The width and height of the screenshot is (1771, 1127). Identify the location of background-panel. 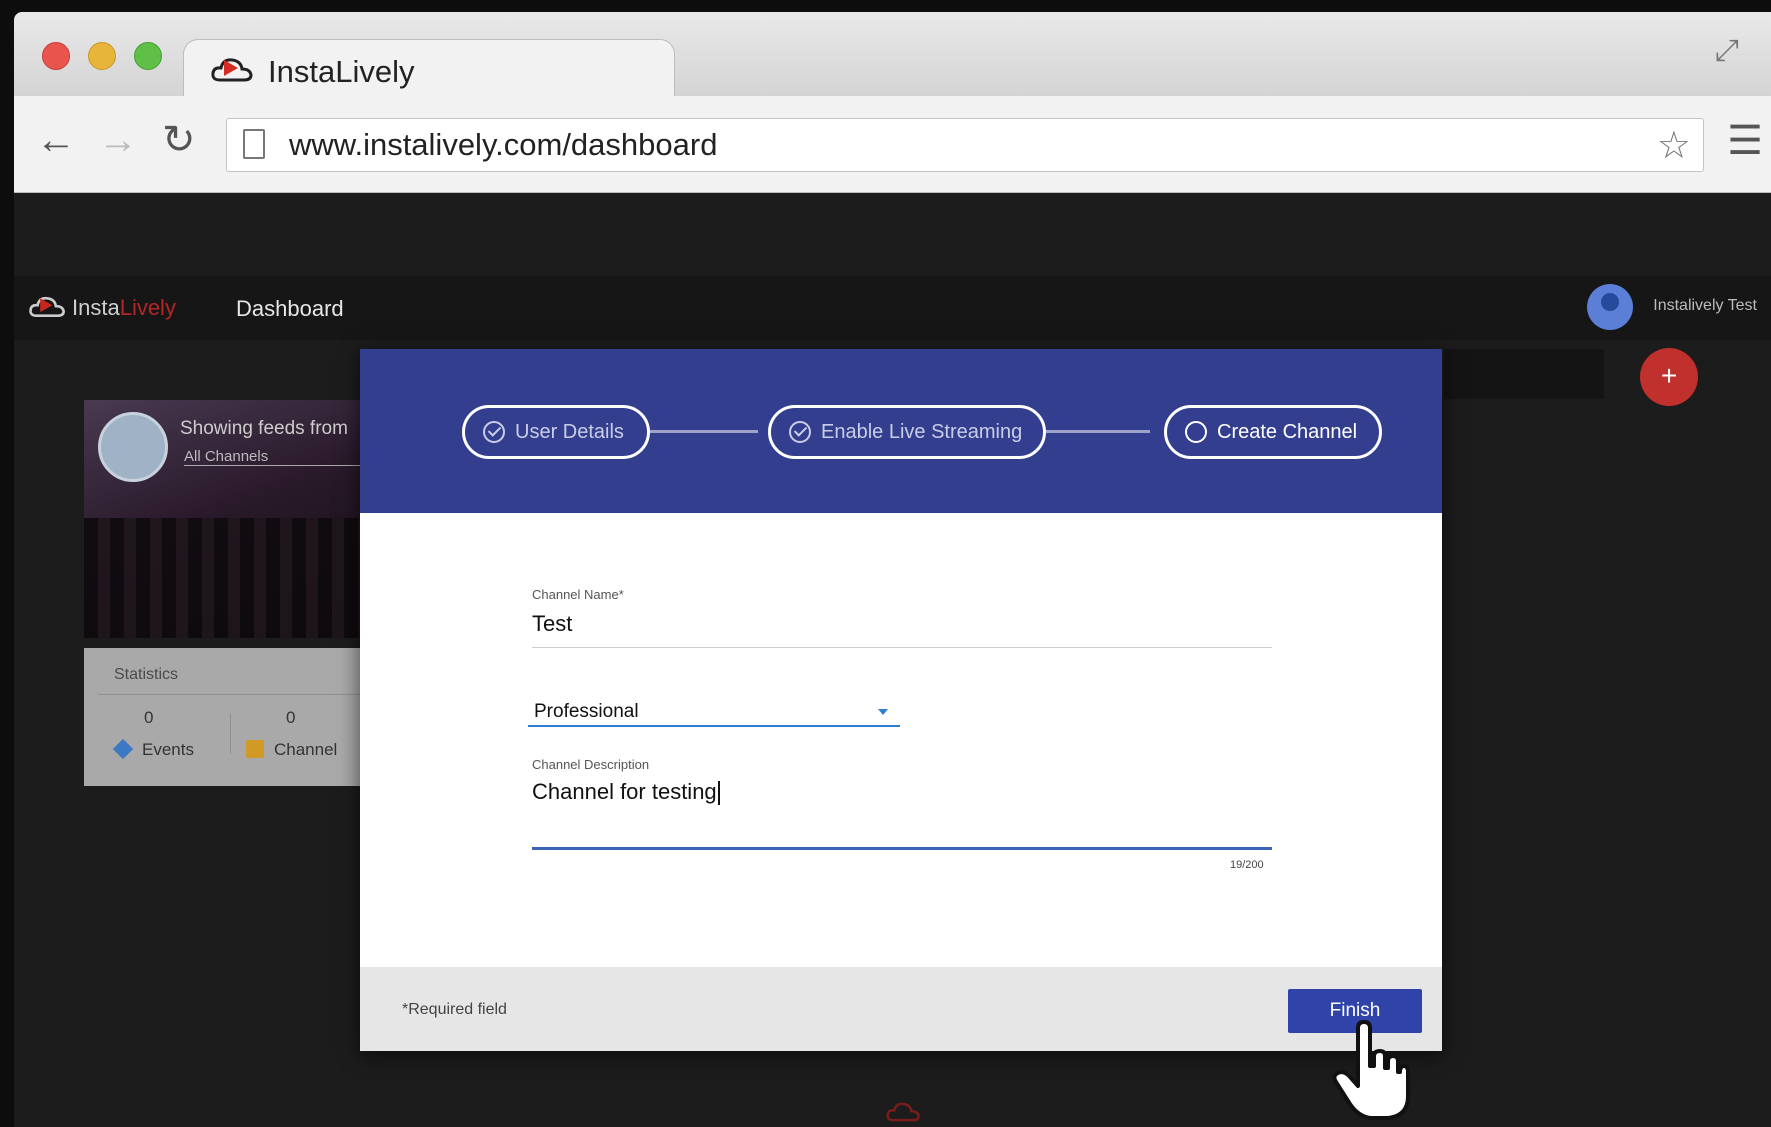
(1524, 374).